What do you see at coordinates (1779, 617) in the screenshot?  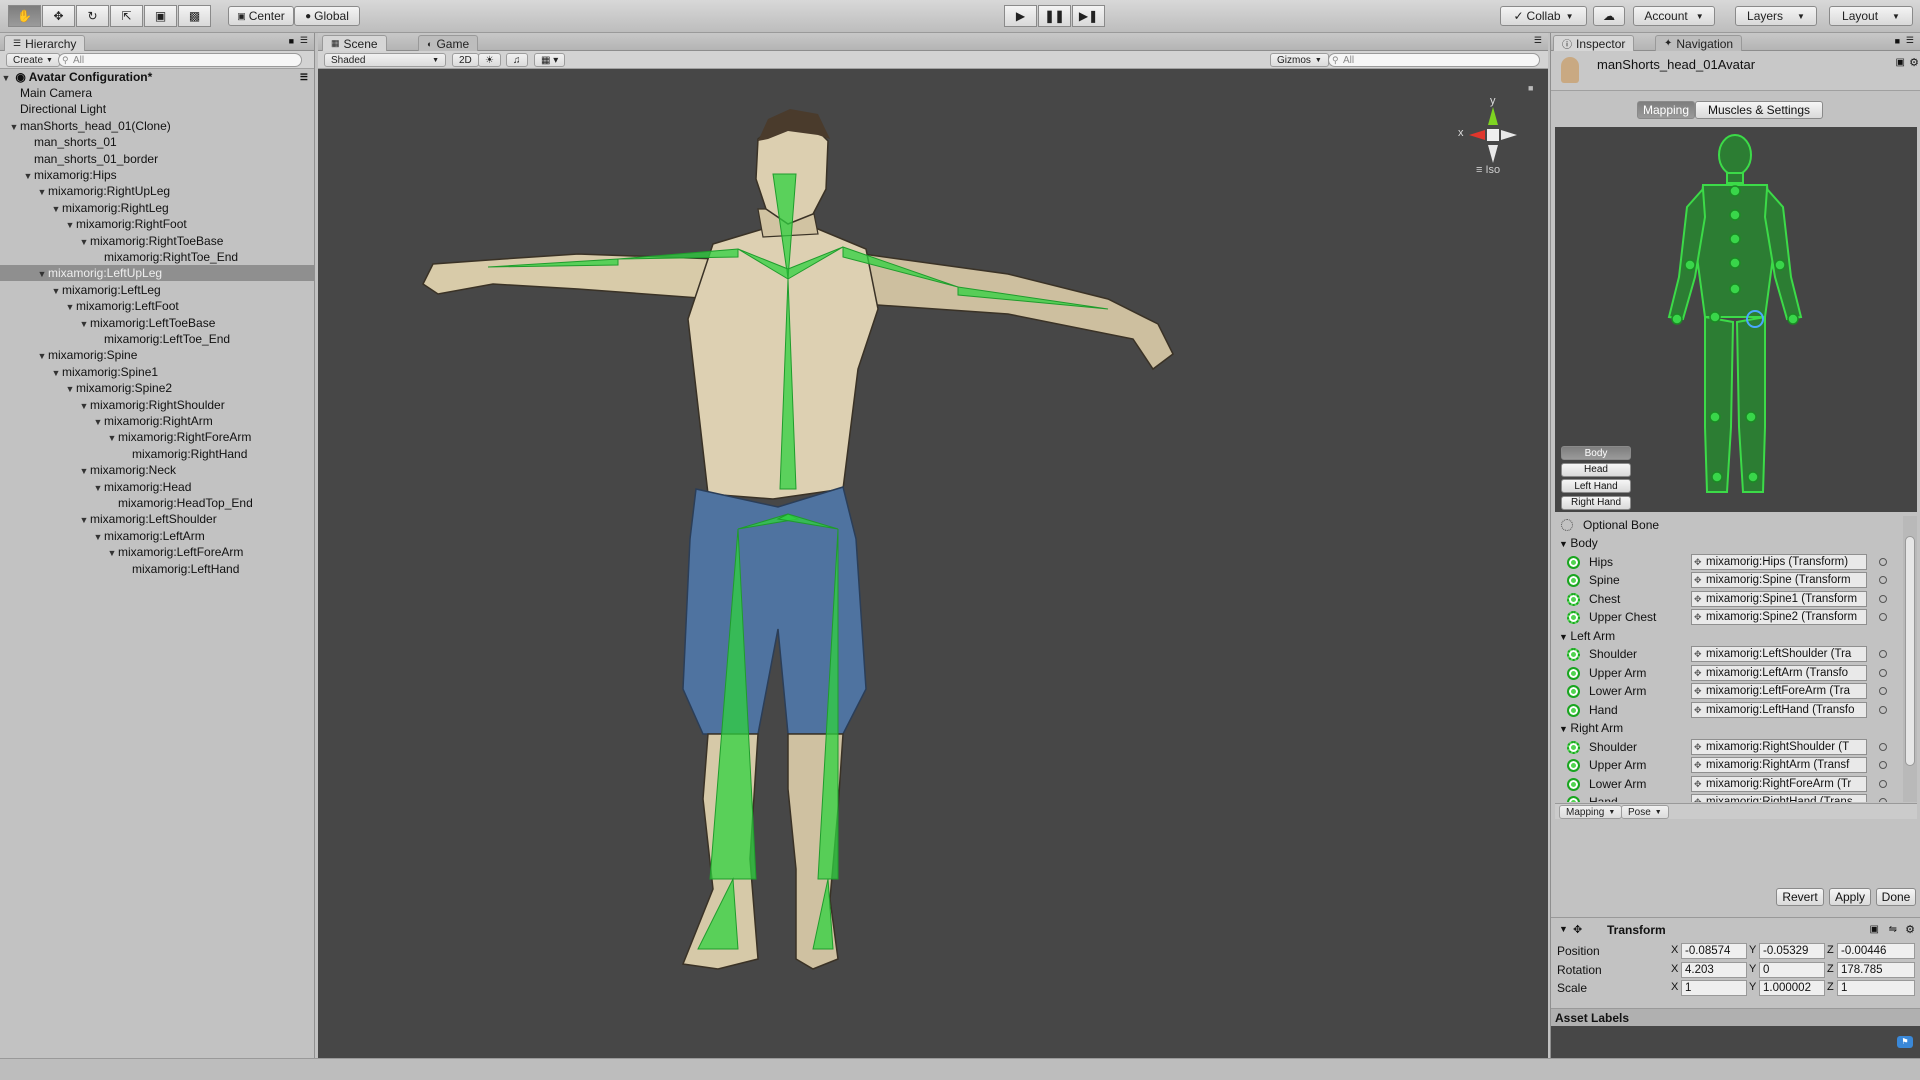 I see `bone-object-field: ✥ mixamorig:Spine2 (Transform` at bounding box center [1779, 617].